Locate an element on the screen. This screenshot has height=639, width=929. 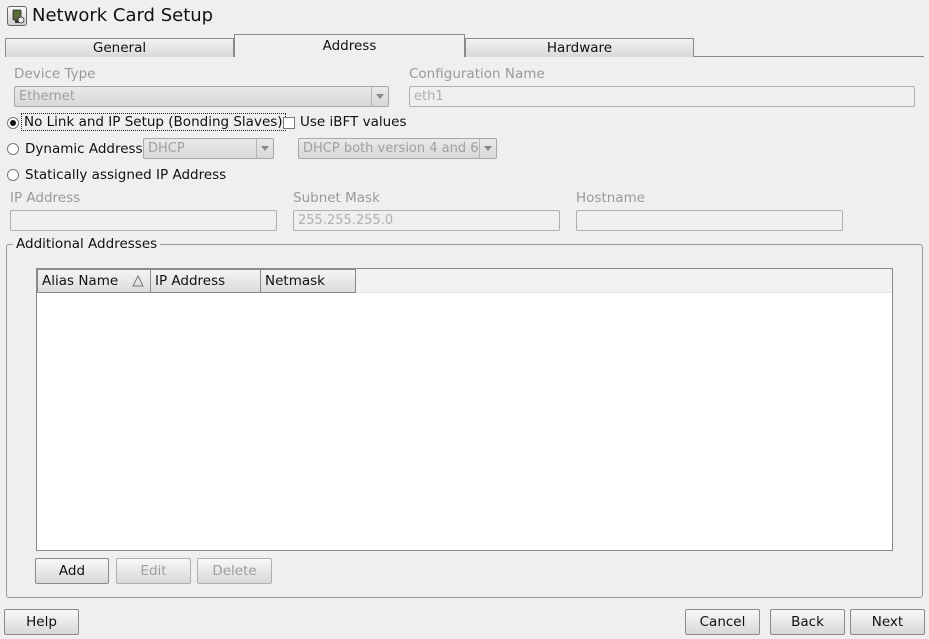
dhcp-version-value: DHCP both version 4 and 6 is located at coordinates (391, 148).